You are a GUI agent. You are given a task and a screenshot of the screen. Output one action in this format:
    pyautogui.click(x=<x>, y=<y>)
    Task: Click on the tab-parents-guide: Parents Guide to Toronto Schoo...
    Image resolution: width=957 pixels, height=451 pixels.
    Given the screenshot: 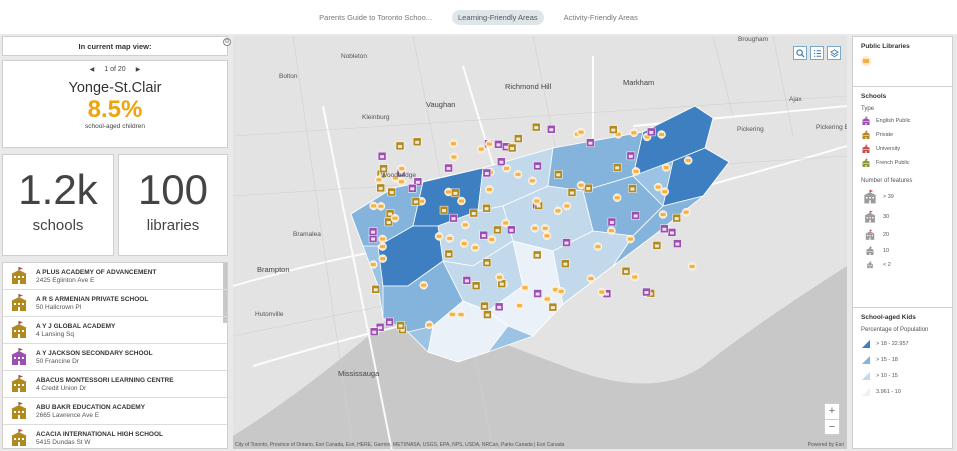 What is the action you would take?
    pyautogui.click(x=375, y=17)
    